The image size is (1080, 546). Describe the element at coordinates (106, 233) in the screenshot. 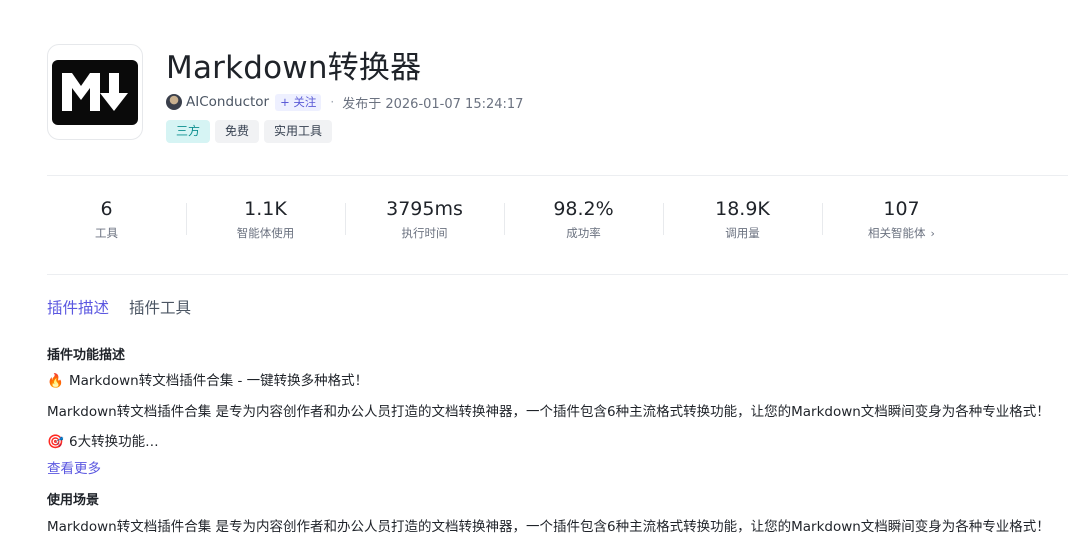

I see `stat-label: 工具` at that location.